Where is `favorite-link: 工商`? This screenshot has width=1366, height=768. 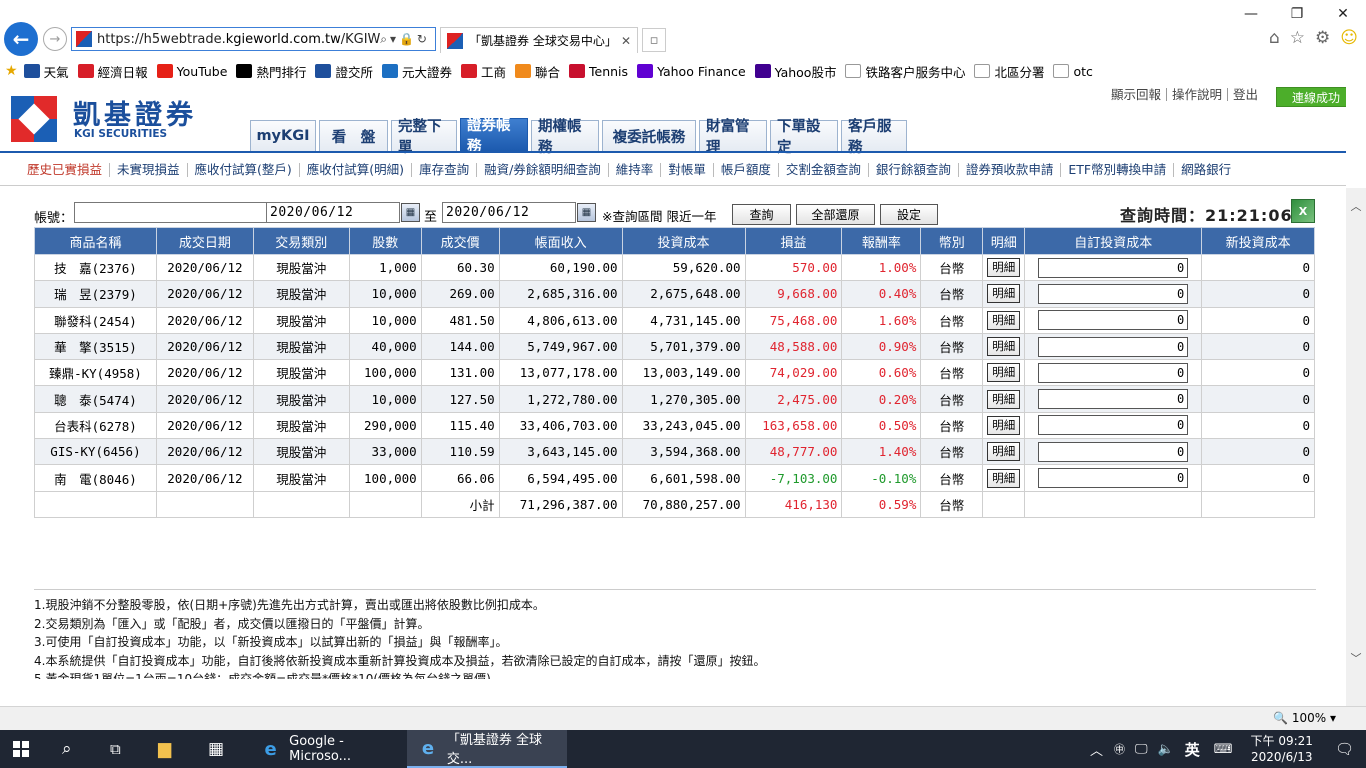 favorite-link: 工商 is located at coordinates (483, 71).